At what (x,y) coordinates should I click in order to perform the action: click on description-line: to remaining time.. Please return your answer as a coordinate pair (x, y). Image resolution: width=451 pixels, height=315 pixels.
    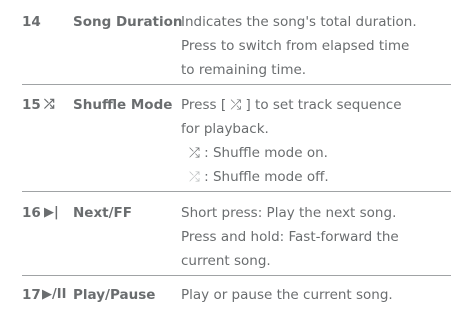
    Looking at the image, I should click on (244, 70).